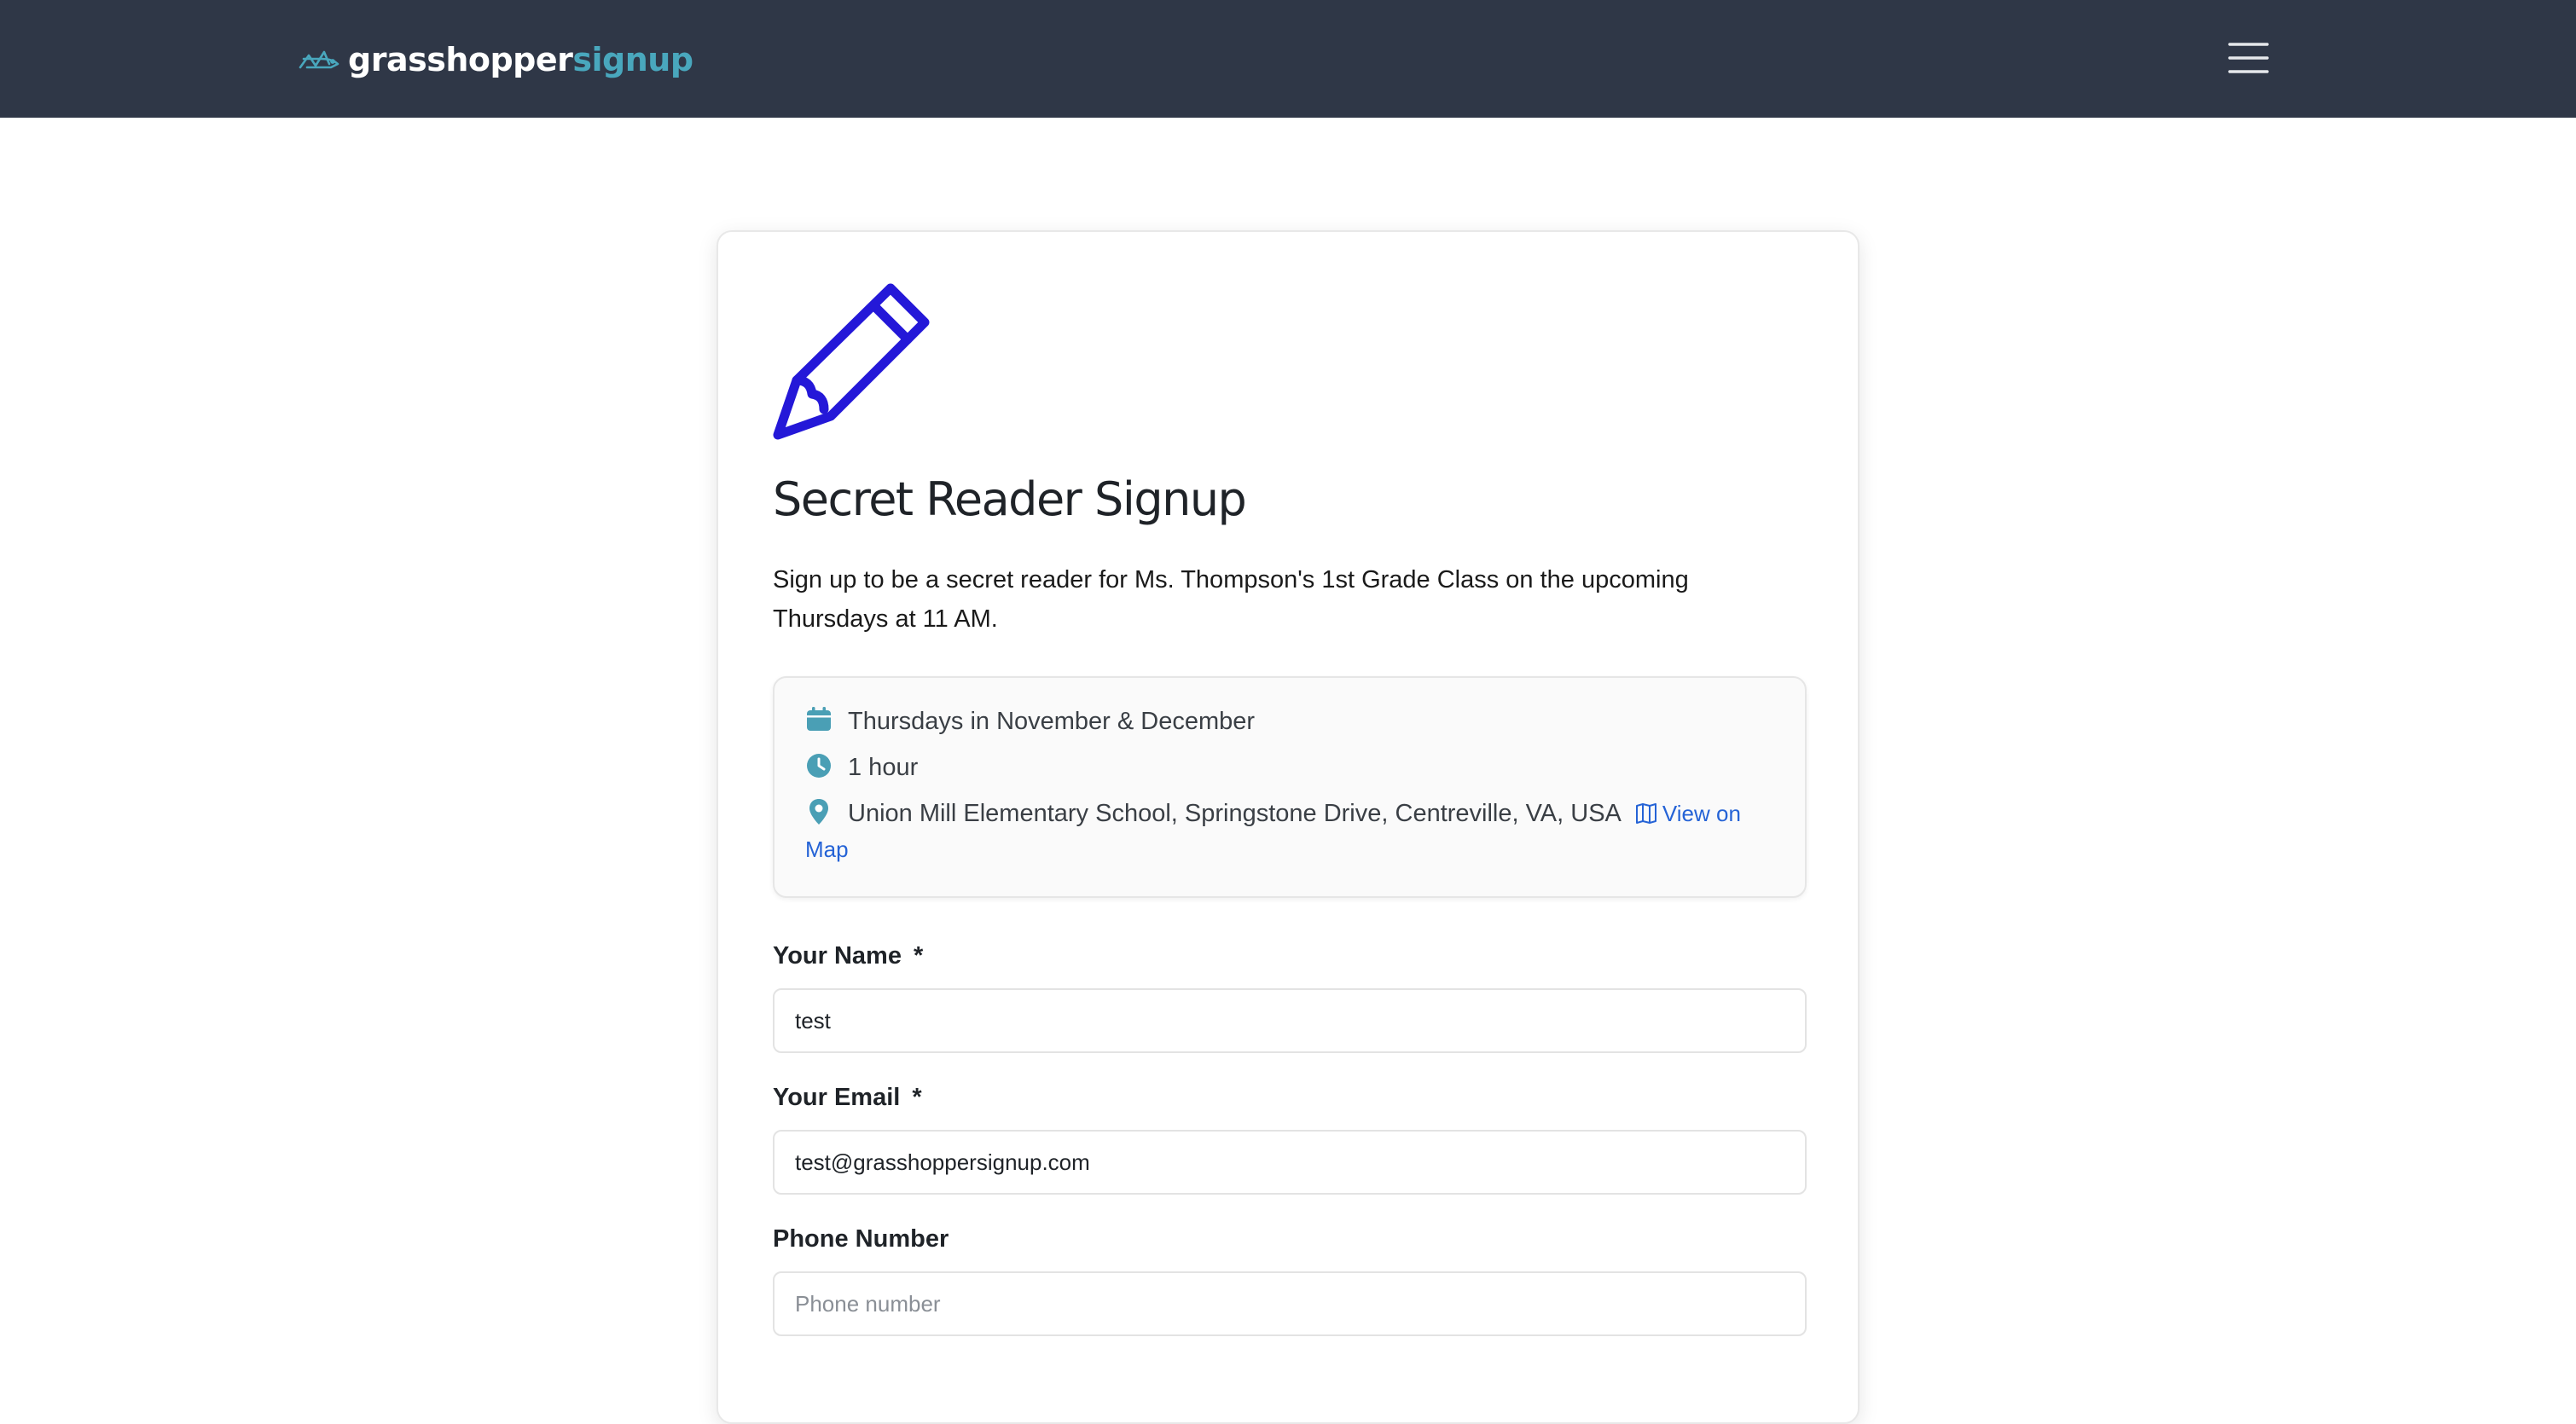 This screenshot has width=2576, height=1424. I want to click on page-title: Secret Reader Signup, so click(1010, 499).